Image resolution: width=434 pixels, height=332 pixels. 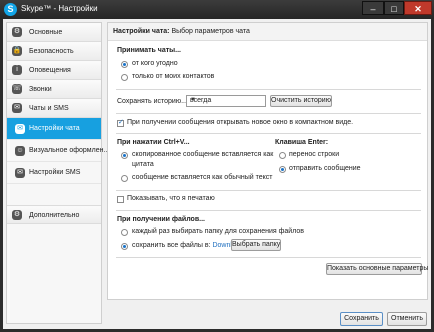 I want to click on sidebar-item-calls: ☏ Звонки, so click(x=54, y=89).